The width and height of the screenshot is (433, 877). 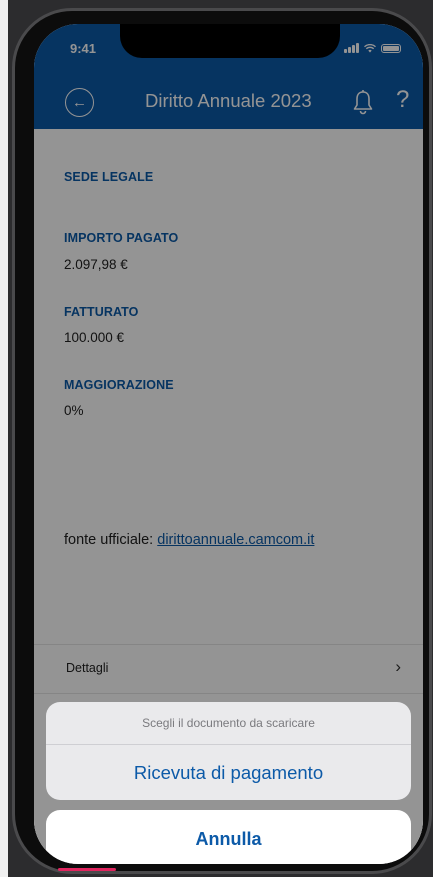 I want to click on receipt-option-button: Ricevuta di pagamento, so click(x=228, y=772).